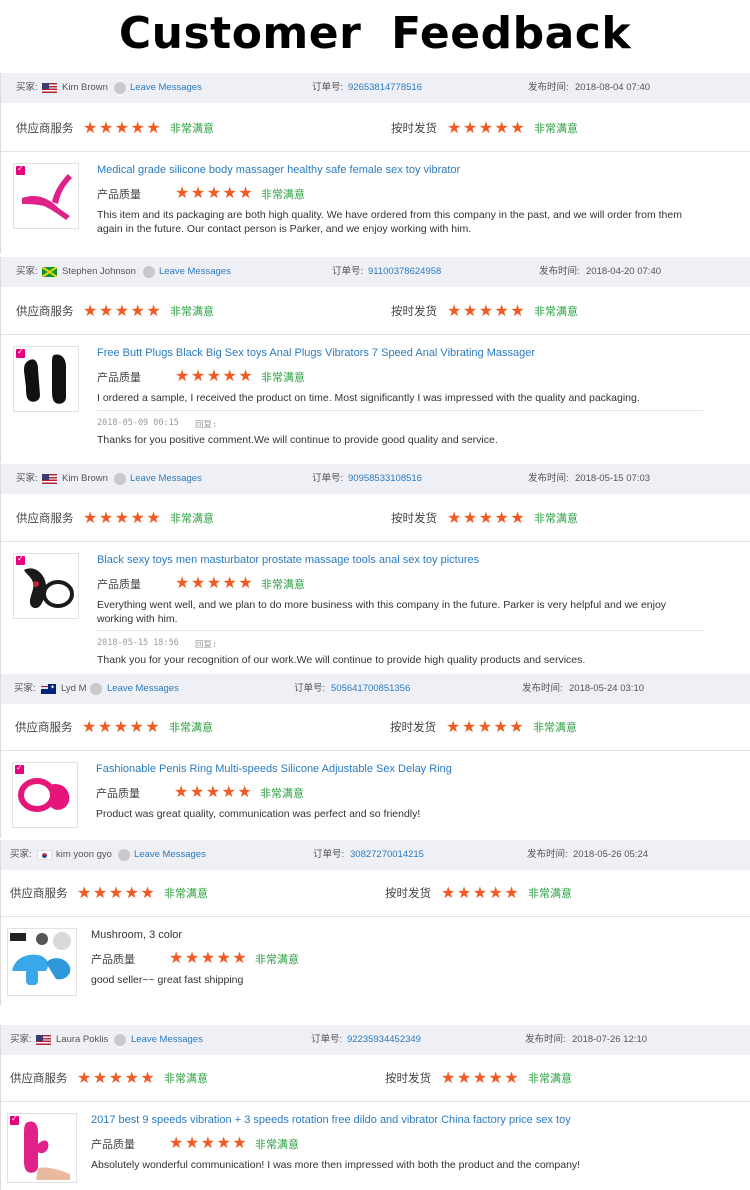 The height and width of the screenshot is (1190, 750). What do you see at coordinates (44, 855) in the screenshot?
I see `korea-flag-icon` at bounding box center [44, 855].